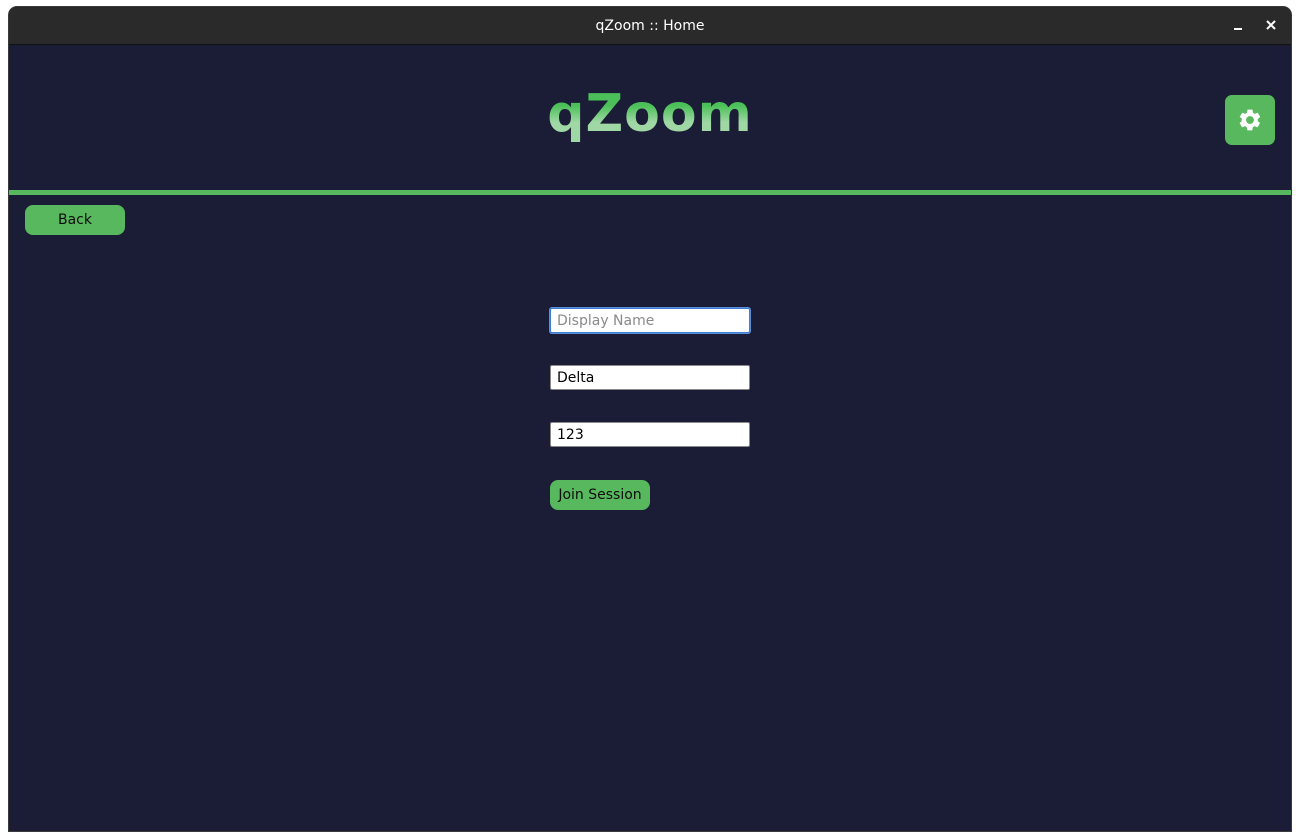 The width and height of the screenshot is (1300, 839). I want to click on window-title: qZoom :: Home, so click(650, 26).